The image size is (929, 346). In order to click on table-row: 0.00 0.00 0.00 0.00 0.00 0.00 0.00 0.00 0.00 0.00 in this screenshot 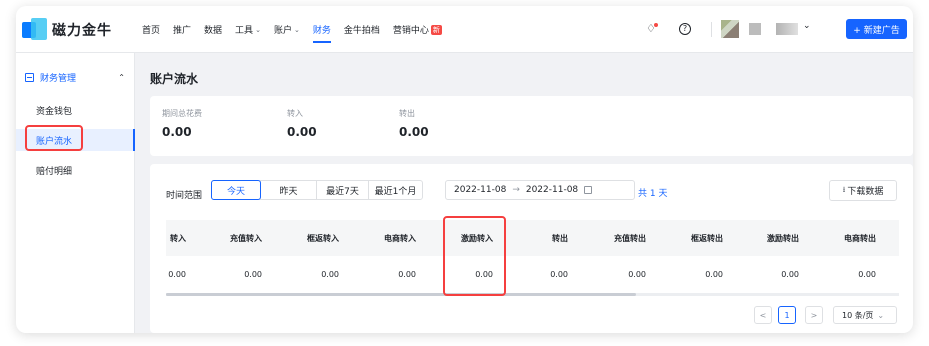, I will do `click(532, 275)`.